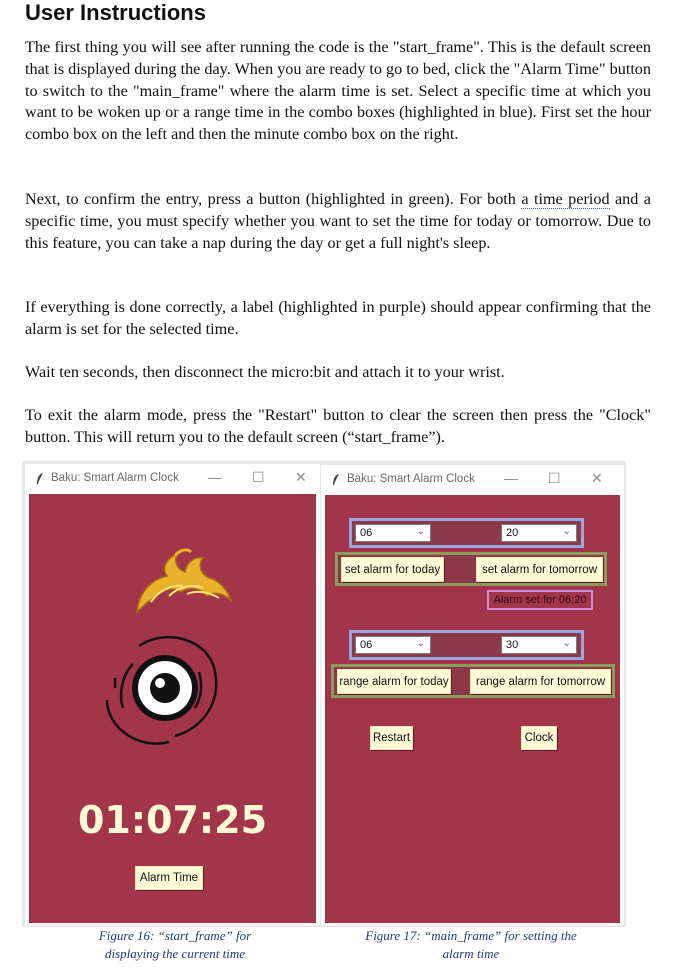  Describe the element at coordinates (184, 581) in the screenshot. I see `baku-hair-icon` at that location.